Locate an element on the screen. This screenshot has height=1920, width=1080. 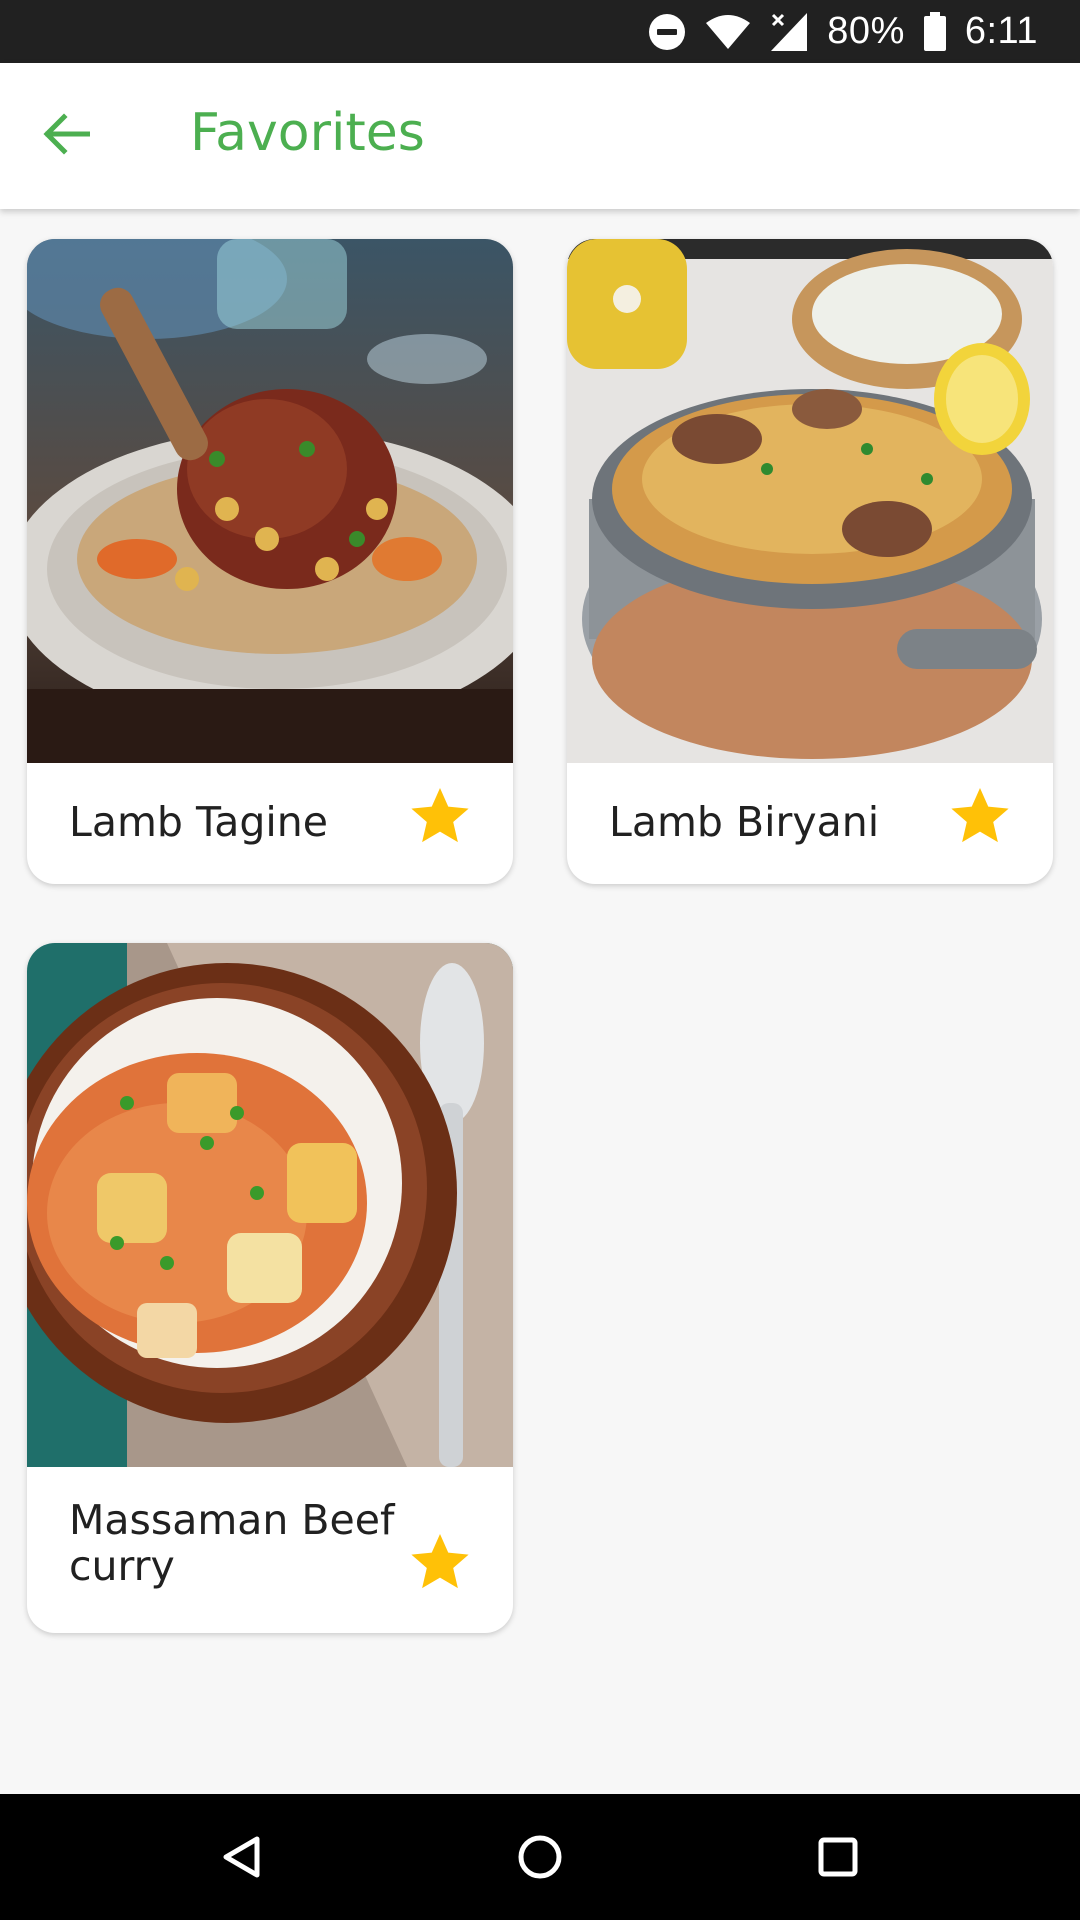
home-circle-icon is located at coordinates (540, 1857).